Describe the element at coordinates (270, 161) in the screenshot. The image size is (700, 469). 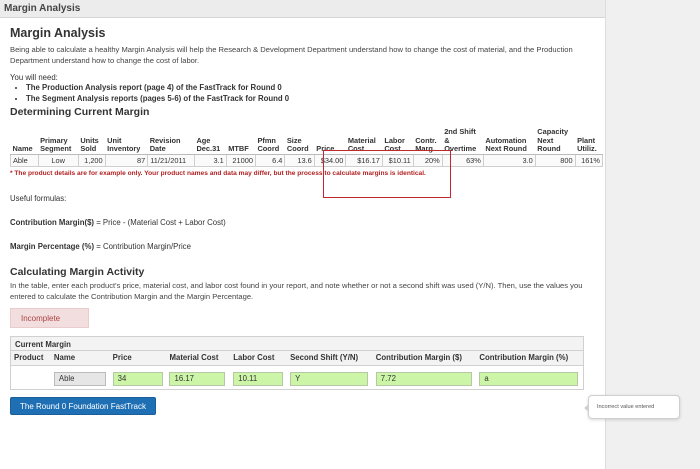
I see `product-table-cell: 6.4` at that location.